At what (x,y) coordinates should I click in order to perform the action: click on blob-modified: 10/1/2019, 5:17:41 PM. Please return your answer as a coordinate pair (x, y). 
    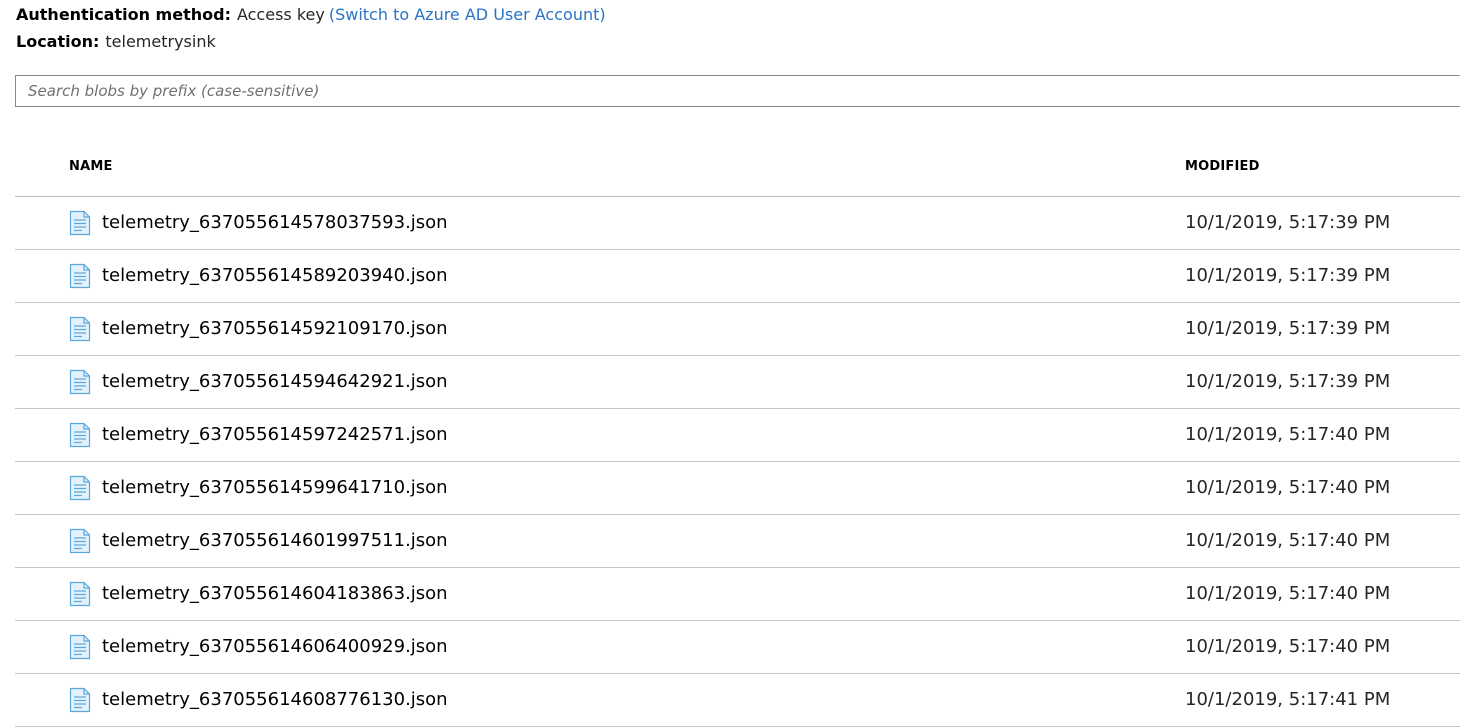
    Looking at the image, I should click on (1288, 699).